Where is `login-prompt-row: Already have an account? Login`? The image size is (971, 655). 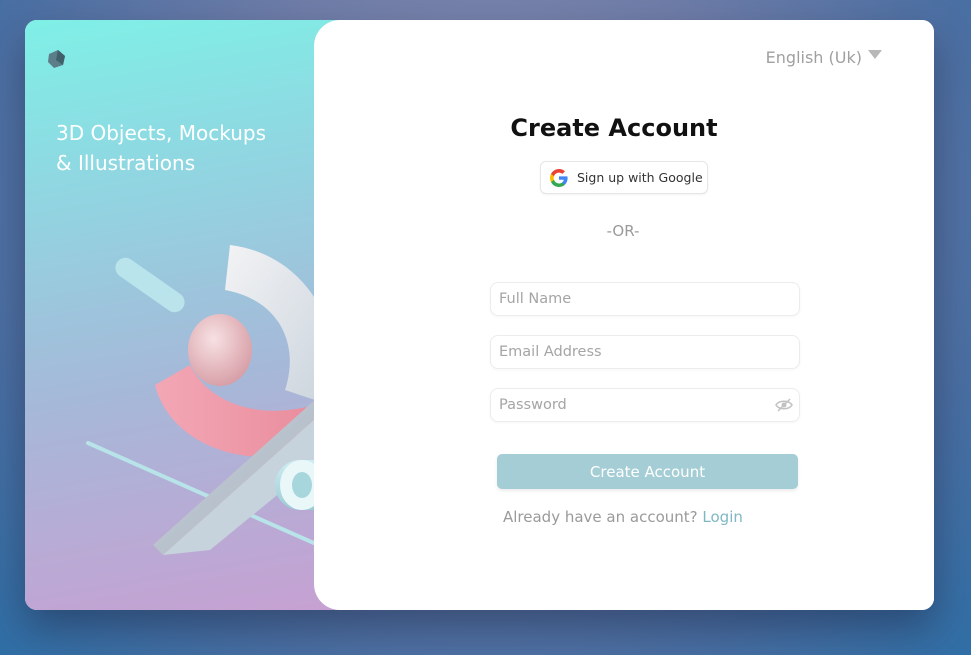 login-prompt-row: Already have an account? Login is located at coordinates (623, 517).